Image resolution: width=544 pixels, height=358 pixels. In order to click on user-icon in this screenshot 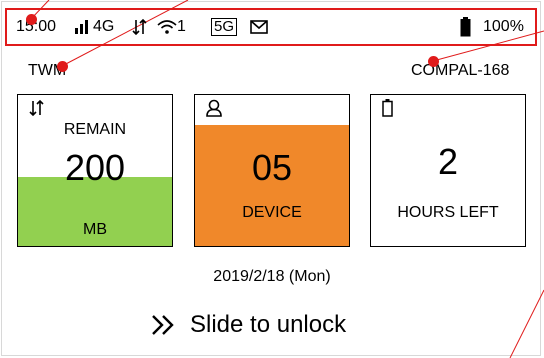, I will do `click(214, 110)`.